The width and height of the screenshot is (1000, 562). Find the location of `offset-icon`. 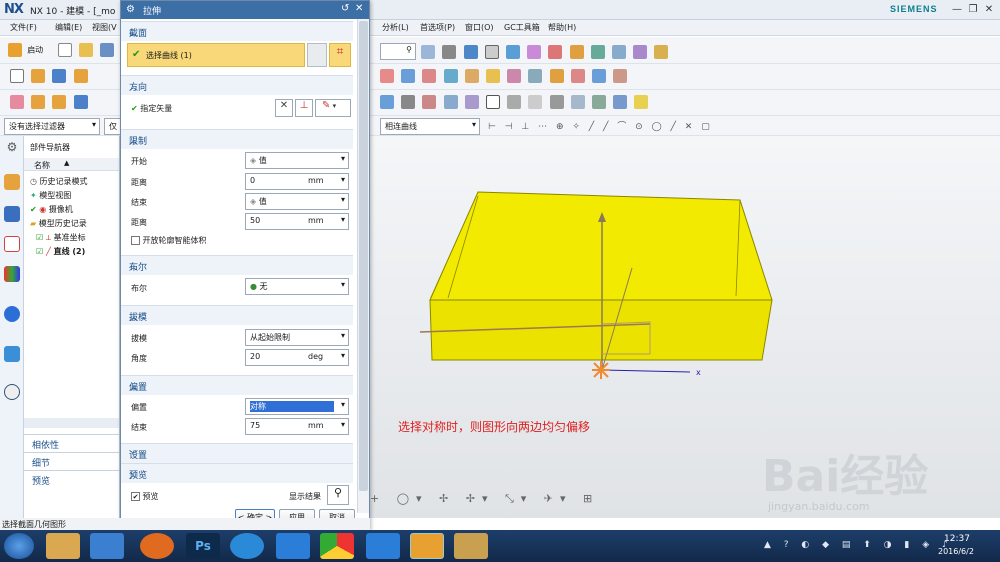

offset-icon is located at coordinates (471, 102).